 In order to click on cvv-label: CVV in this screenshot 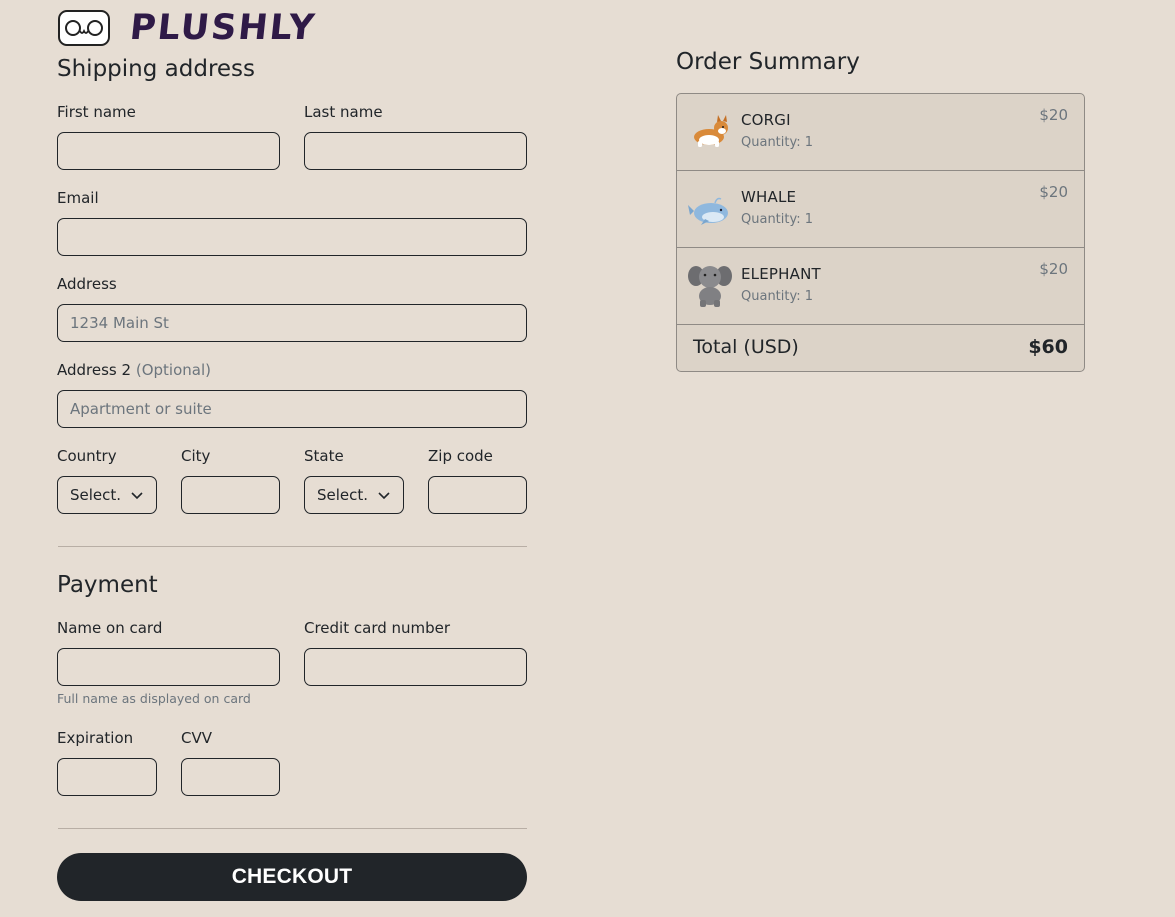, I will do `click(196, 738)`.